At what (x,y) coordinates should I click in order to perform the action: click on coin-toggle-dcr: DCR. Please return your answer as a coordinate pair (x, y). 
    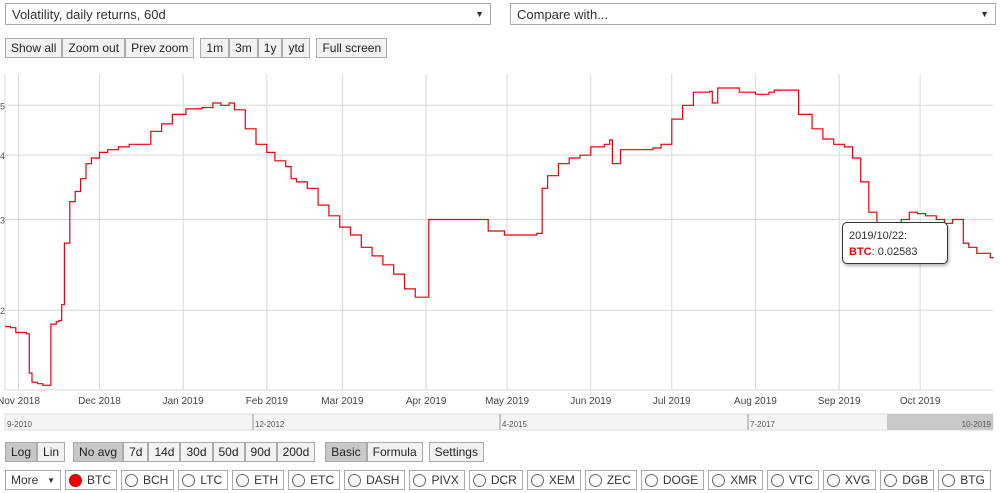
    Looking at the image, I should click on (495, 480).